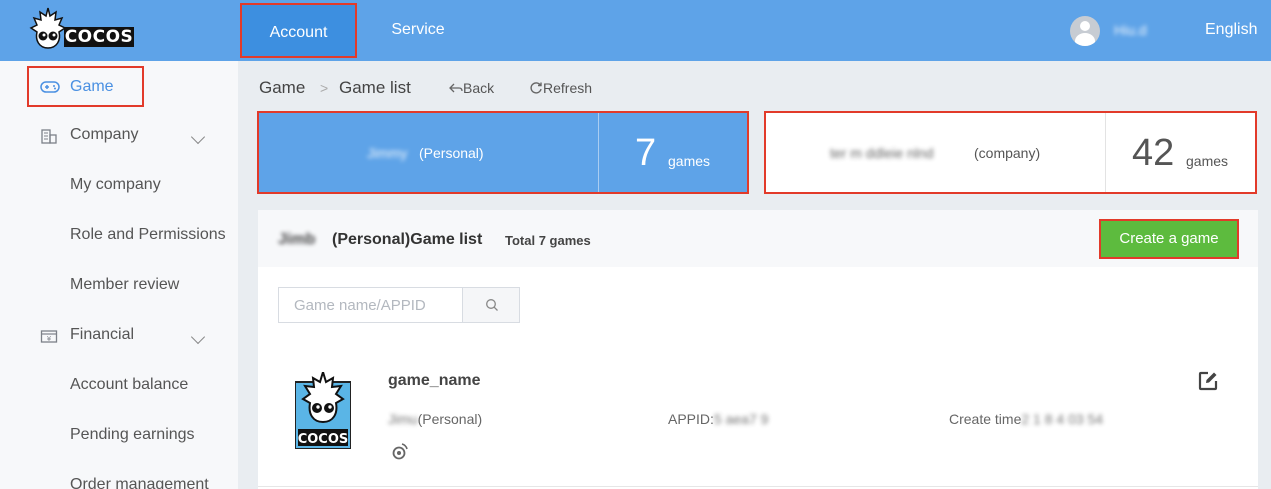  I want to click on sidebar-item-label: Order management, so click(139, 482).